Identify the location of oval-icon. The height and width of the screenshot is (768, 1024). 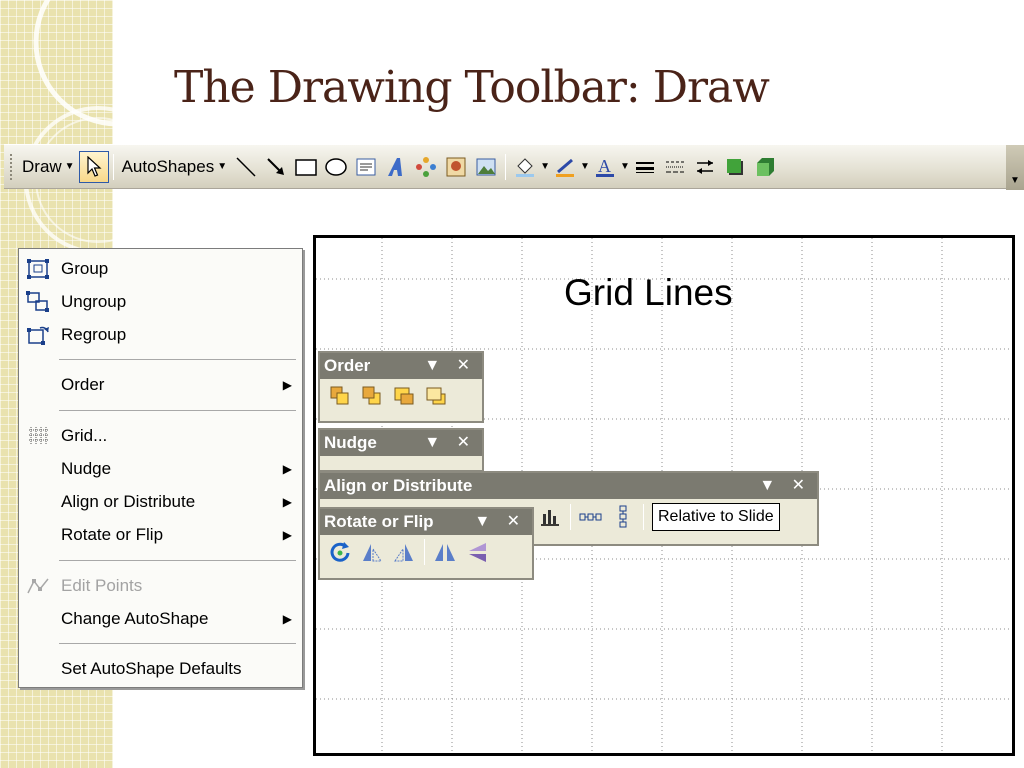
(336, 166).